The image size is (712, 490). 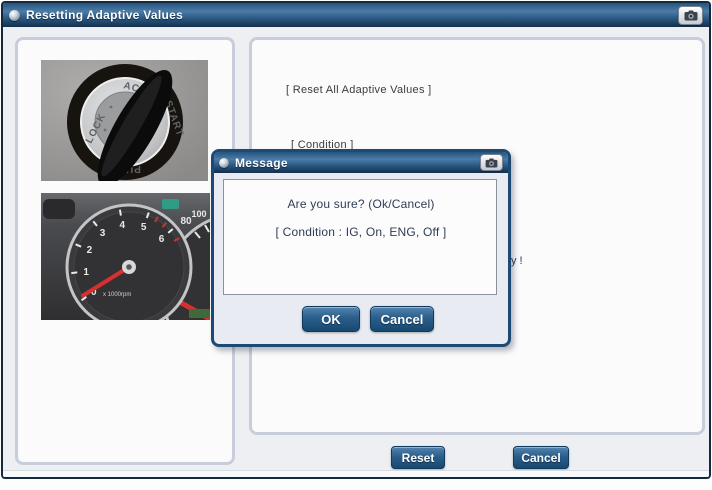 I want to click on tach-number: 6, so click(x=162, y=239).